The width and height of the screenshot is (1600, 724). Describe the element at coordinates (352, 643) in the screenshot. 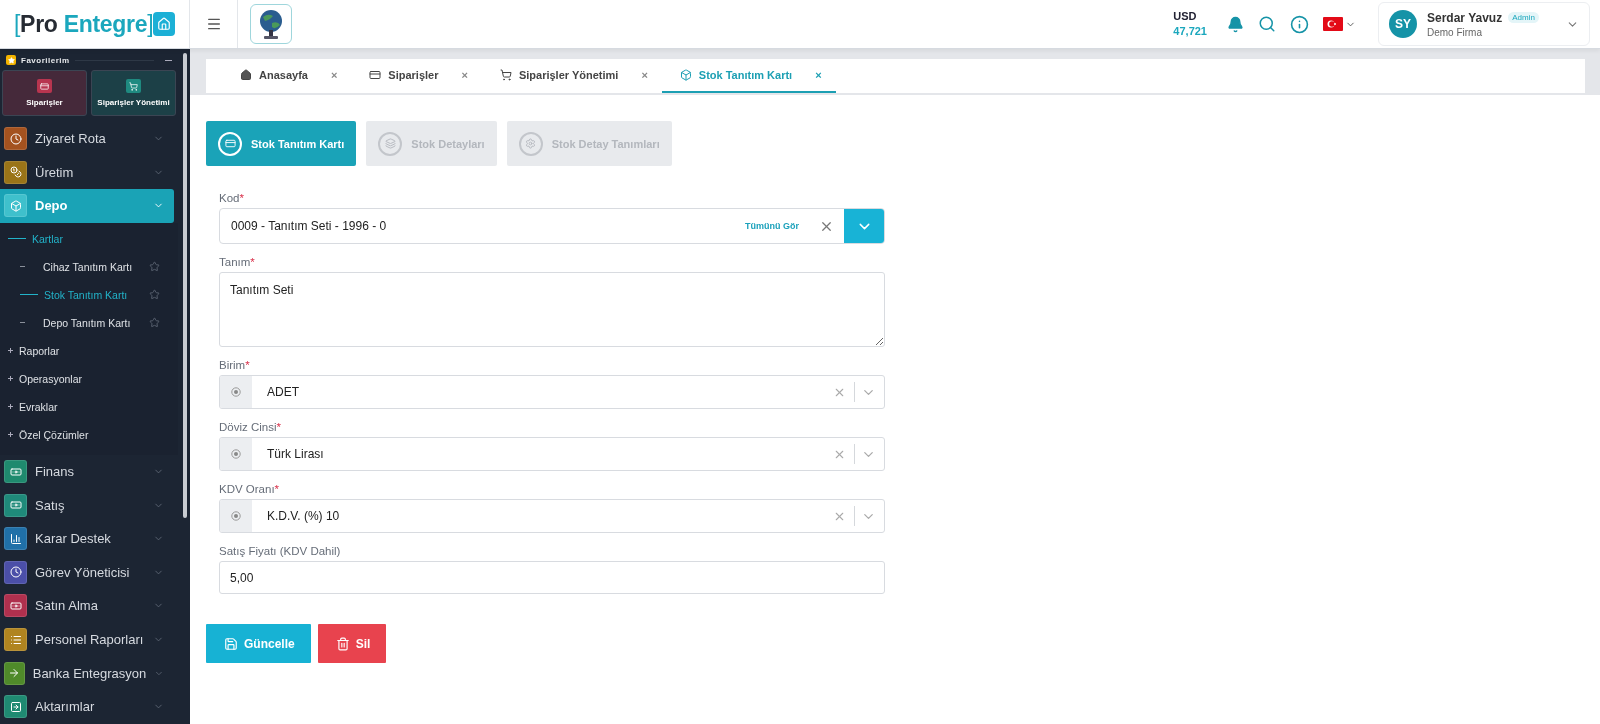

I see `delete-button: Sil` at that location.